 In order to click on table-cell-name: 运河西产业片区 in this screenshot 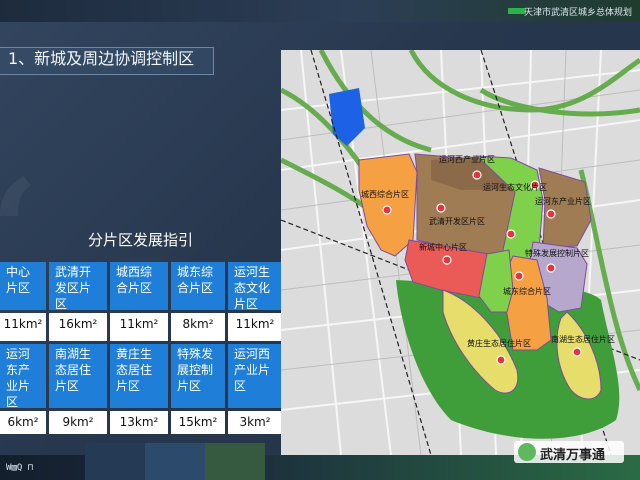, I will do `click(255, 376)`.